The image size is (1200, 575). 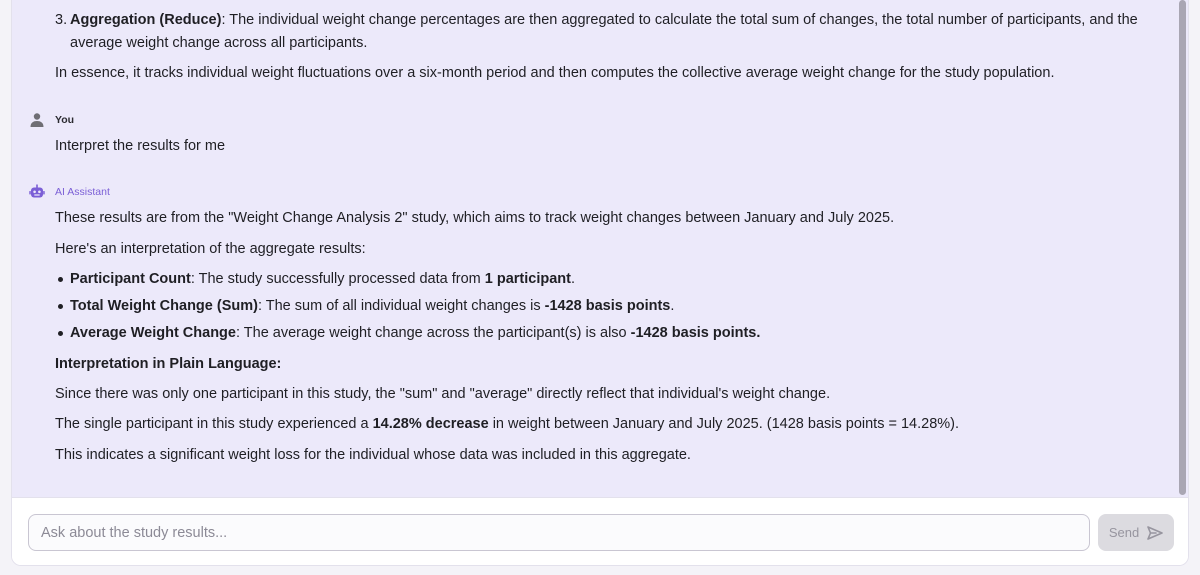 I want to click on scrollbar-thumb, so click(x=1182, y=247).